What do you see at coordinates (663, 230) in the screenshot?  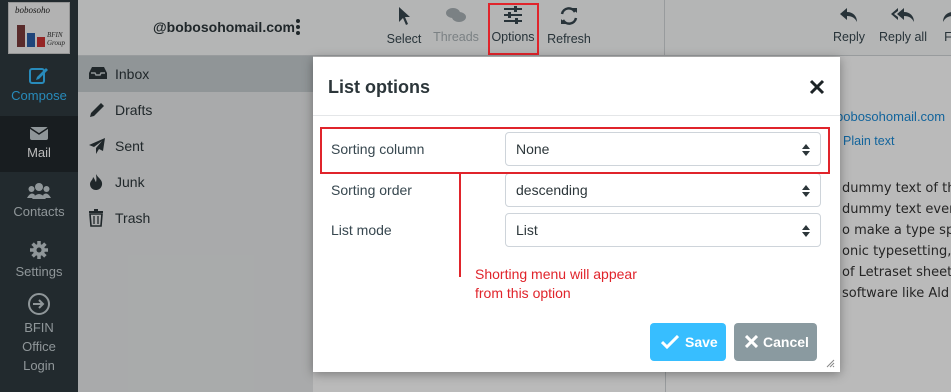 I see `list-mode-select: List` at bounding box center [663, 230].